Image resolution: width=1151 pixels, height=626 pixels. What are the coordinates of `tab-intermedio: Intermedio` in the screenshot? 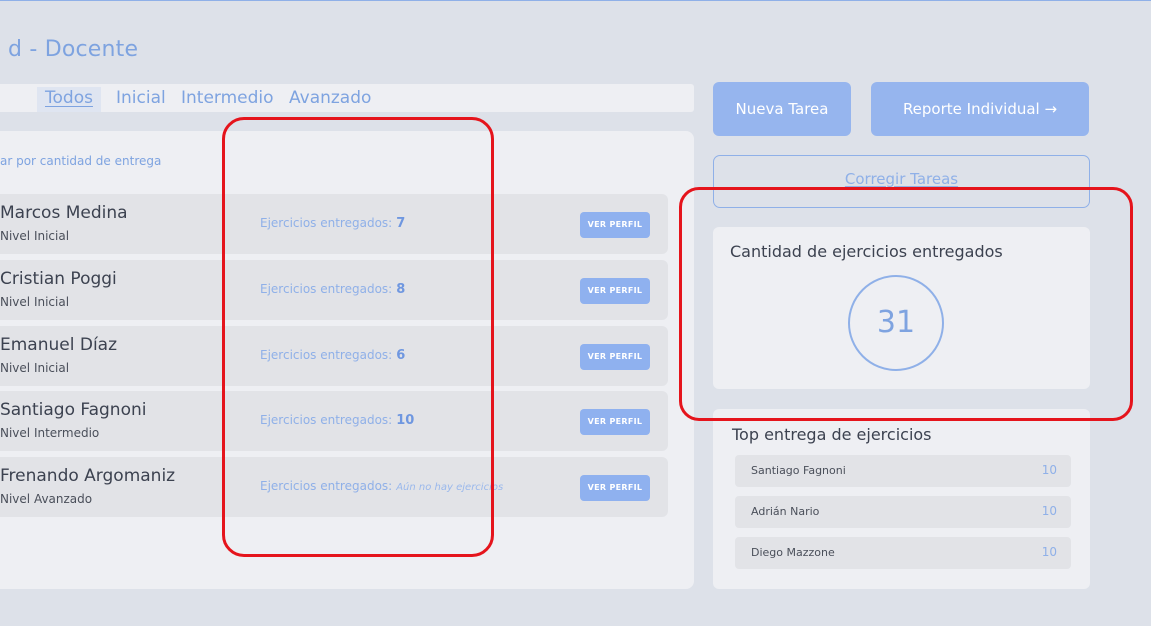 It's located at (227, 98).